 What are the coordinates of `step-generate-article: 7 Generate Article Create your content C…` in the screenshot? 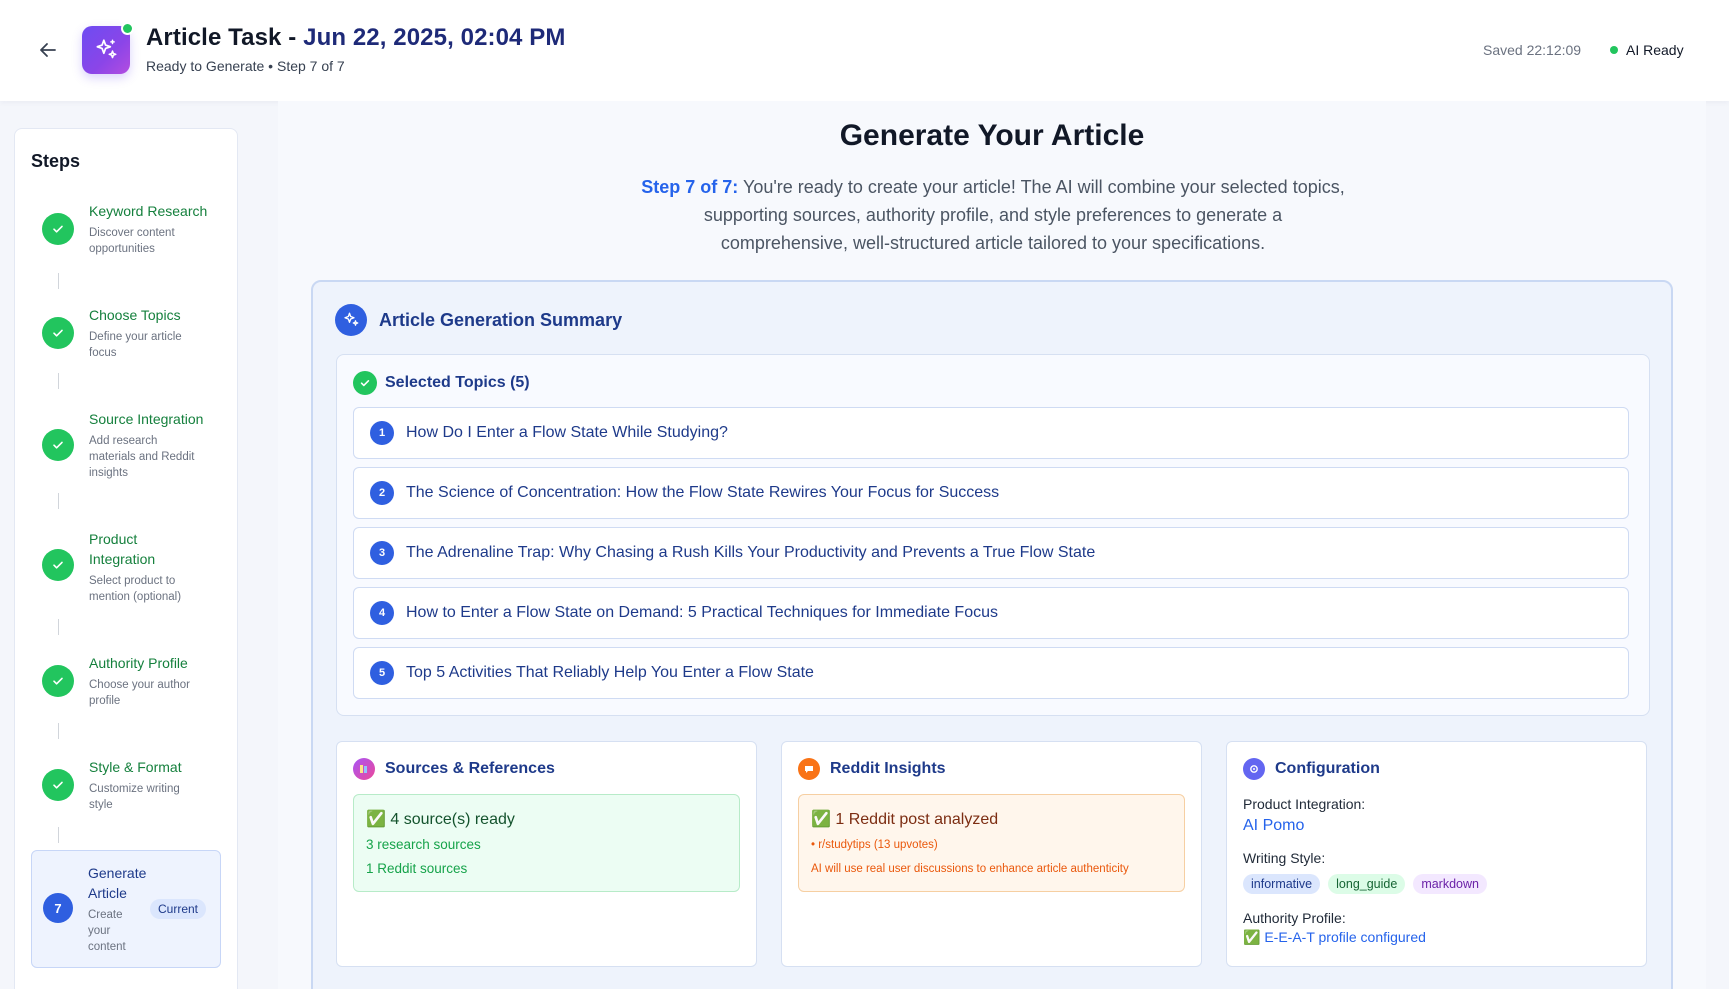 It's located at (126, 909).